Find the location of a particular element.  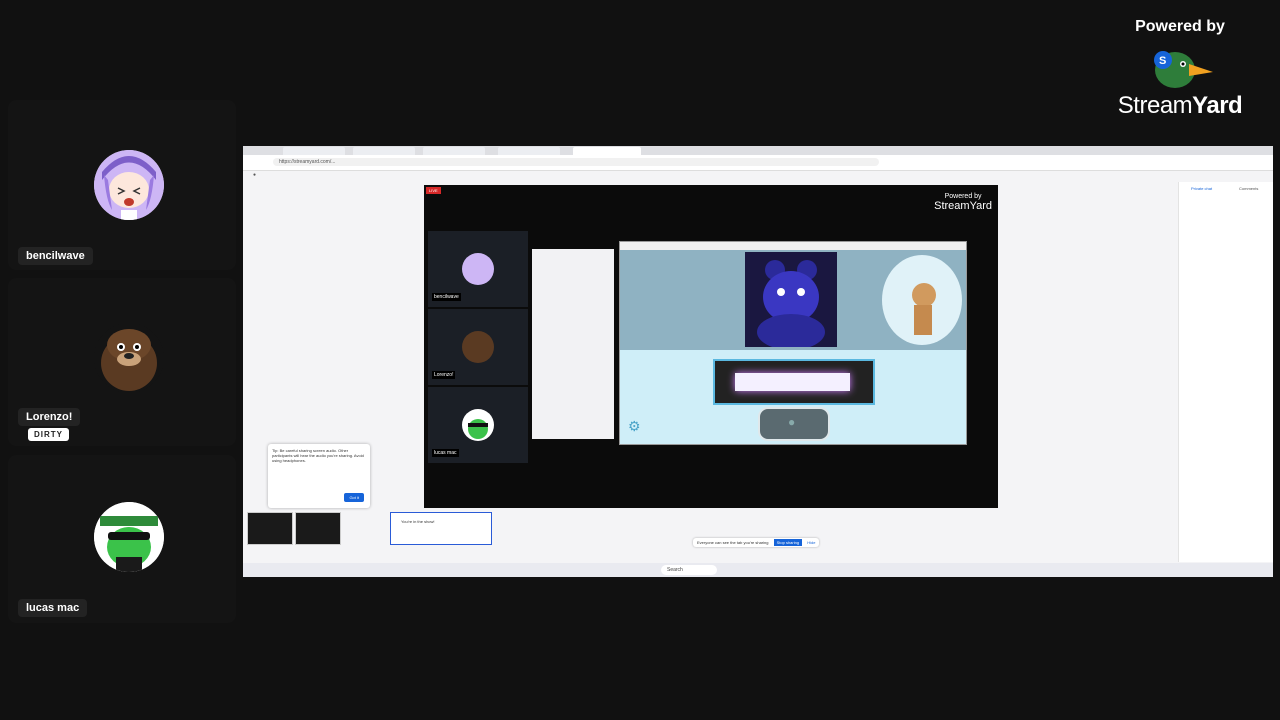

stop-sharing-button: Stop sharing is located at coordinates (788, 542).